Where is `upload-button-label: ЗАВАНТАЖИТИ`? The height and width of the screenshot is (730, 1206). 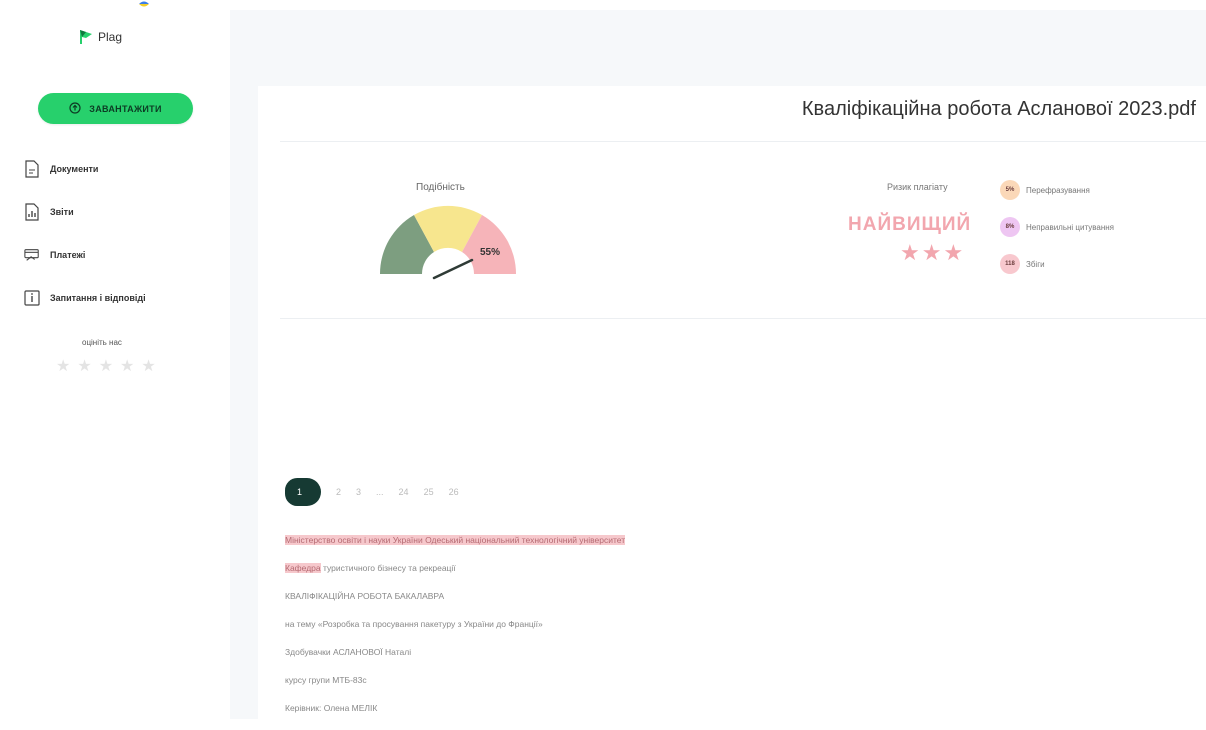
upload-button-label: ЗАВАНТАЖИТИ is located at coordinates (125, 108).